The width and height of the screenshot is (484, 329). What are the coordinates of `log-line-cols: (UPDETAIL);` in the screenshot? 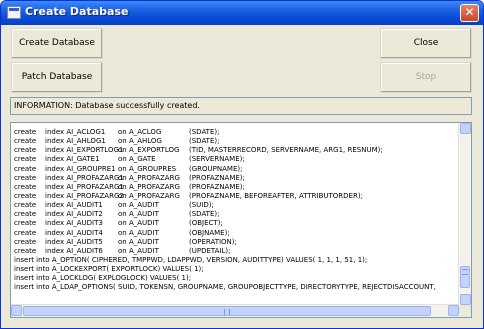 It's located at (210, 250).